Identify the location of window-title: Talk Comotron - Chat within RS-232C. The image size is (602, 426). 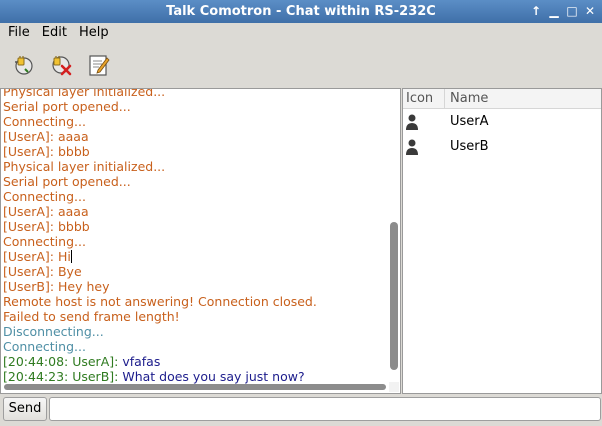
(301, 11).